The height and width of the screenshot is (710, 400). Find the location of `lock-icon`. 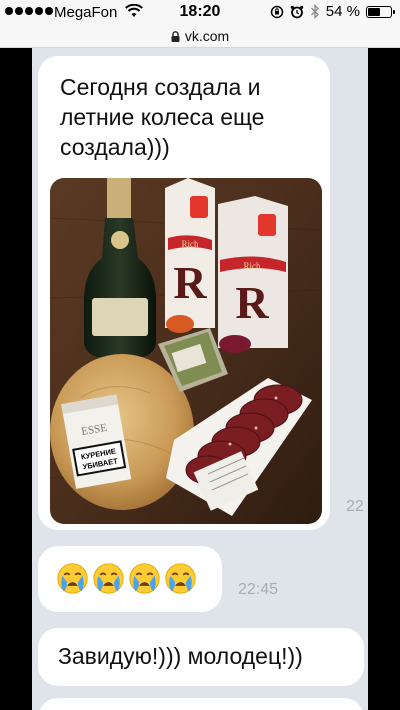

lock-icon is located at coordinates (175, 36).